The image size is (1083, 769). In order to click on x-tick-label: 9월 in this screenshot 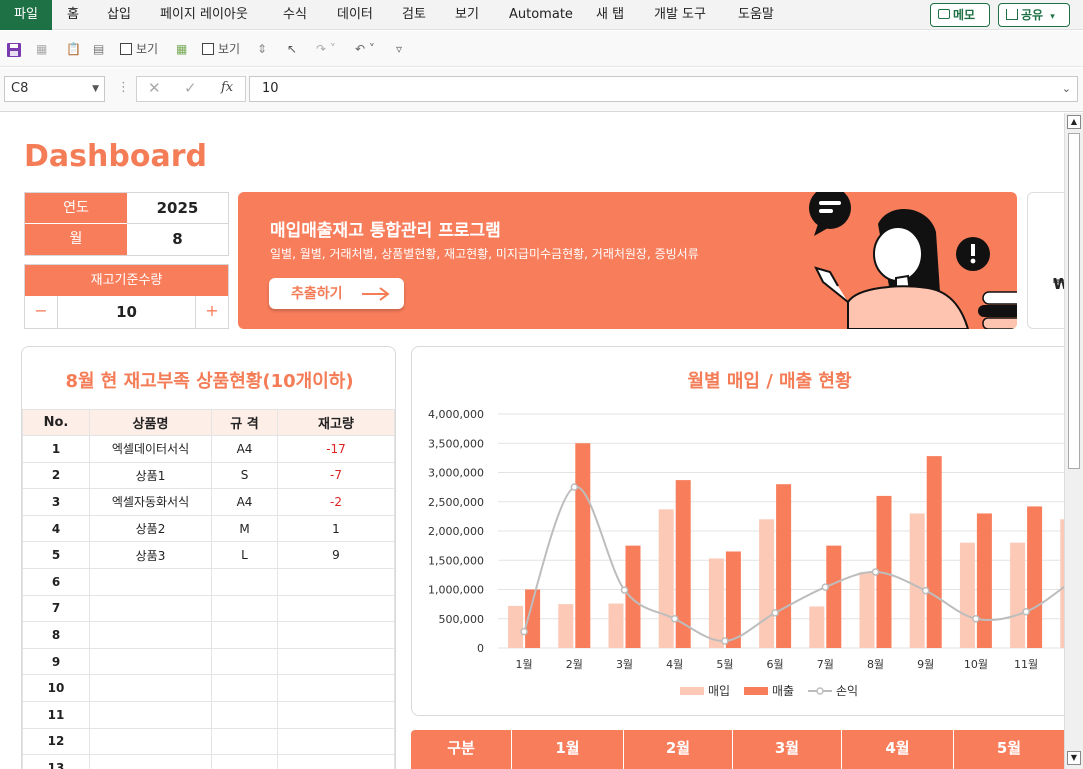, I will do `click(925, 664)`.